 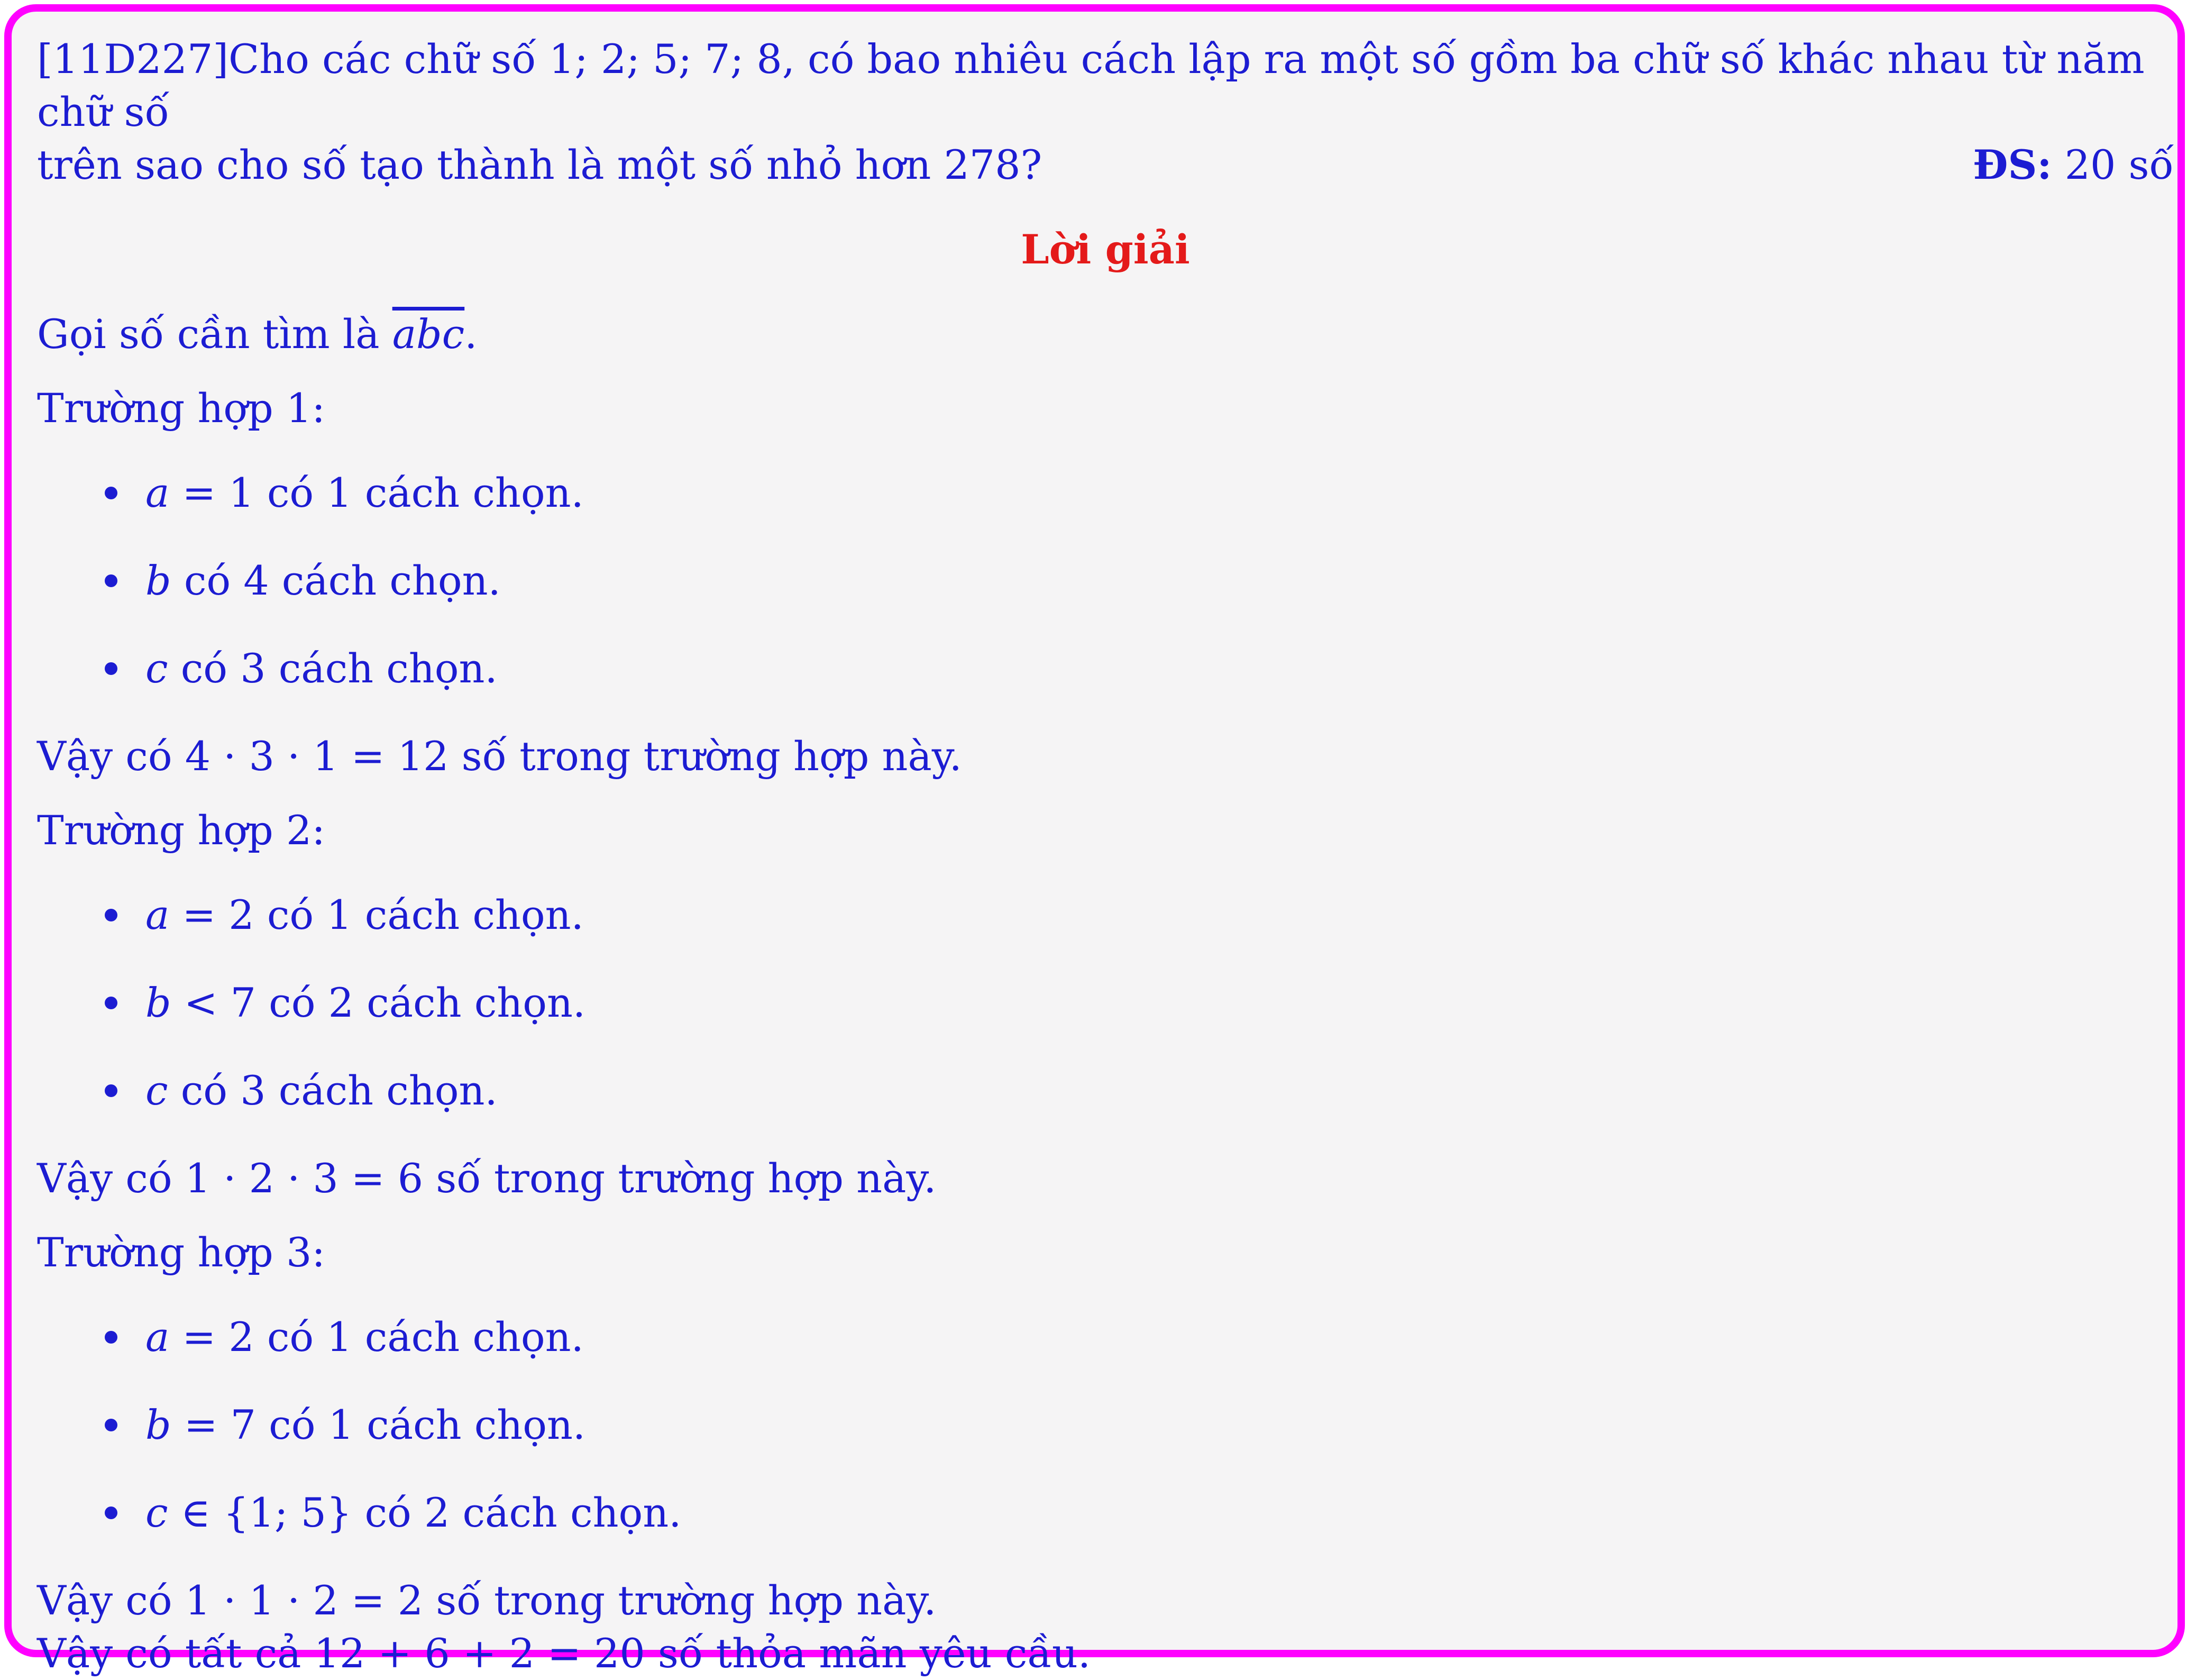 I want to click on case-3-title: Trường hợp 3:, so click(x=181, y=1252).